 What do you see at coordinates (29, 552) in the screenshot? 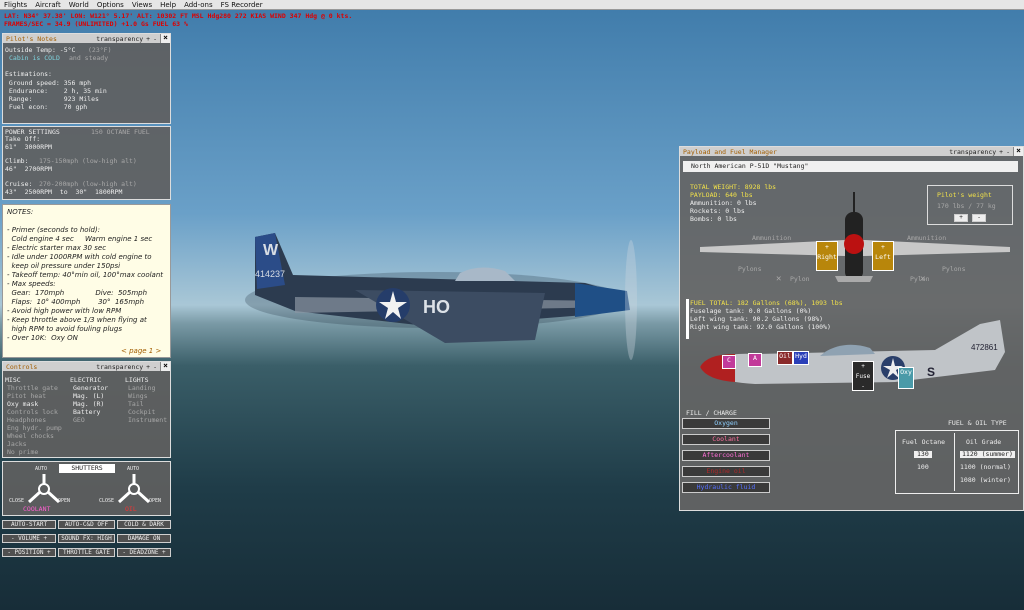
I see `position-control: - POSITION +` at bounding box center [29, 552].